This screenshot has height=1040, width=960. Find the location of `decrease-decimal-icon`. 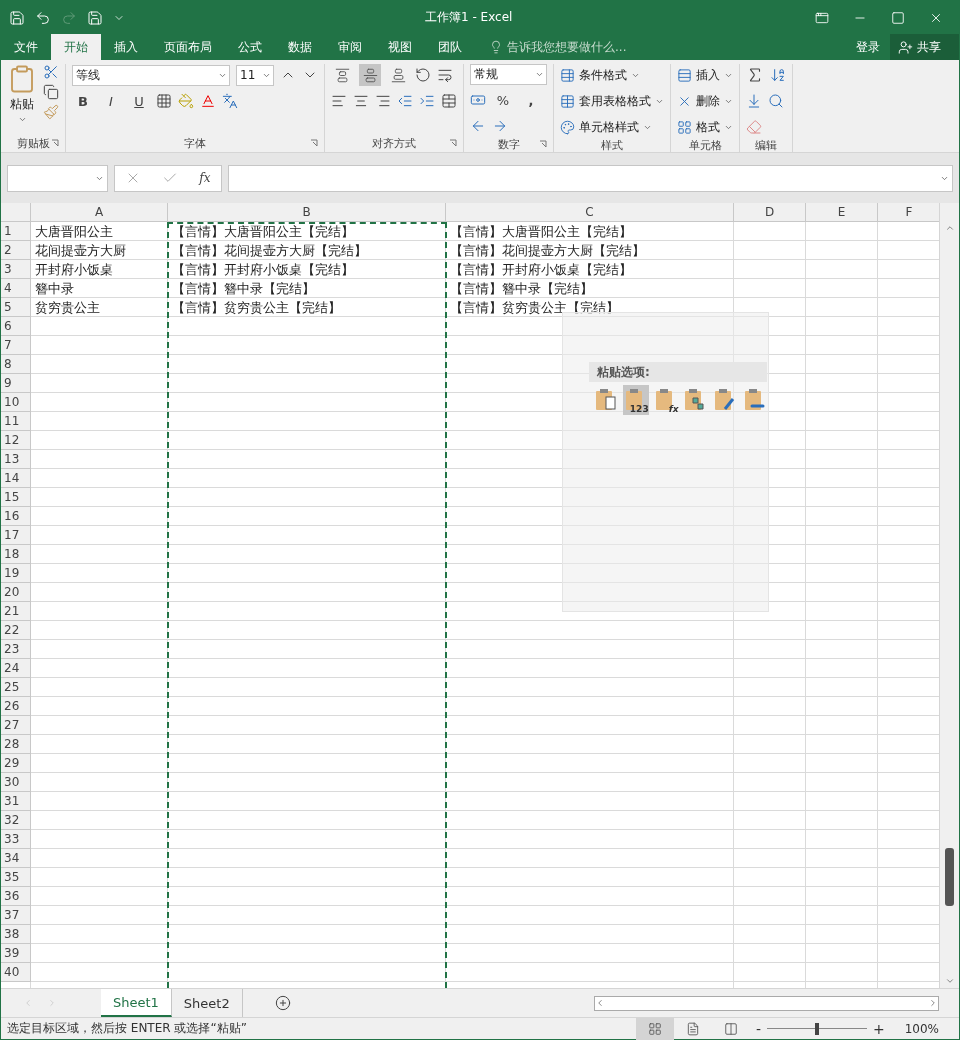

decrease-decimal-icon is located at coordinates (500, 126).